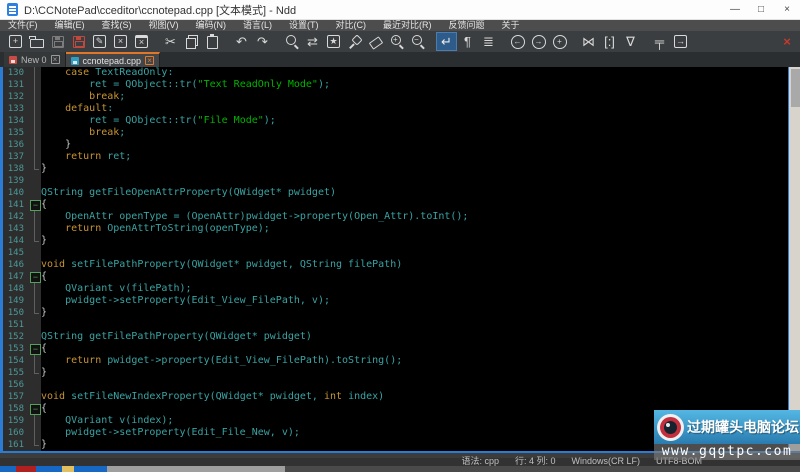 The width and height of the screenshot is (800, 472). What do you see at coordinates (312, 41) in the screenshot?
I see `replace-icon: ⇄` at bounding box center [312, 41].